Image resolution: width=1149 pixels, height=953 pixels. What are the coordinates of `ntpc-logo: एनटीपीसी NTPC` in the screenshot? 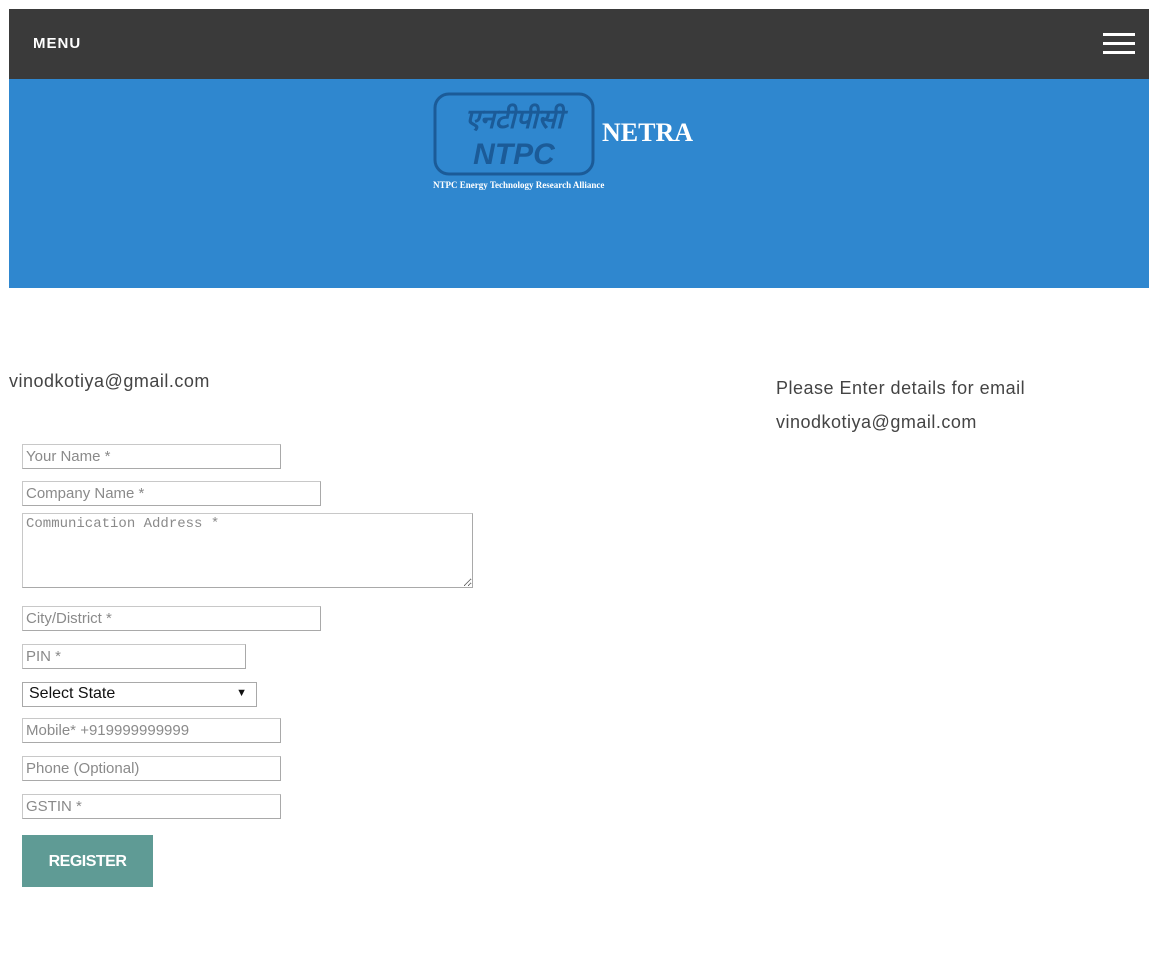 It's located at (514, 134).